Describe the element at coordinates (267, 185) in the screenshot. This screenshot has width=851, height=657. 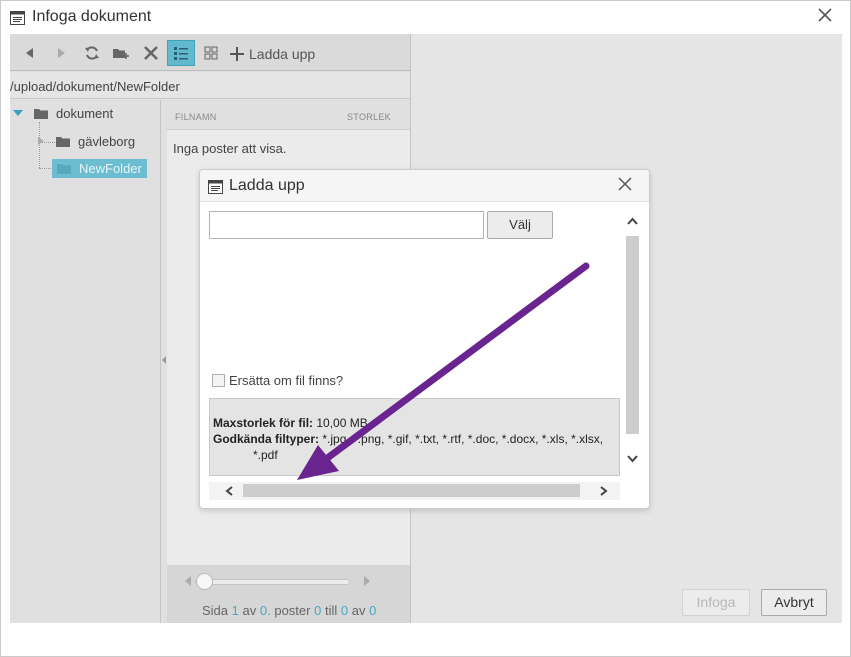
I see `upload-dialog-title: Ladda upp` at that location.